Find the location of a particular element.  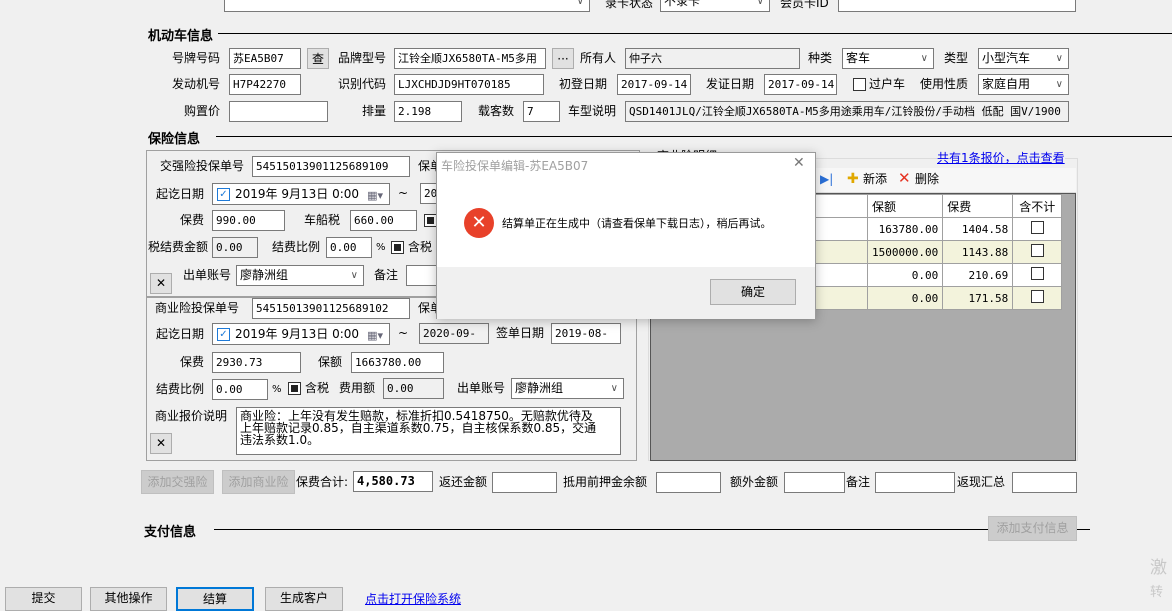

total-input: 4,580.73 is located at coordinates (393, 481).